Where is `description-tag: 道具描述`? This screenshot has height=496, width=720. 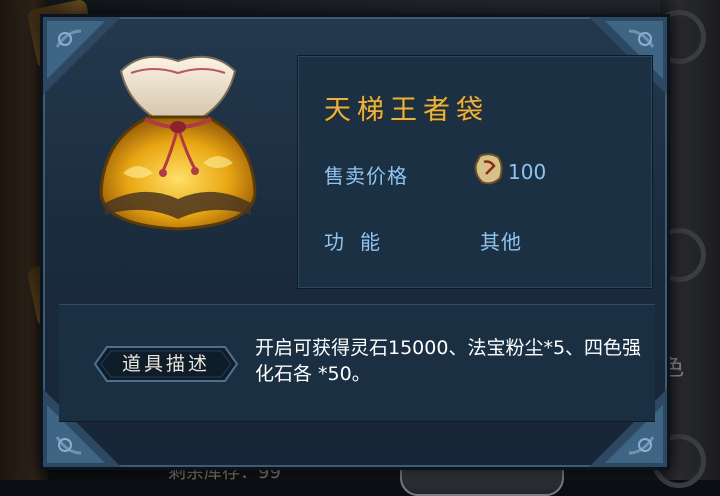
description-tag: 道具描述 is located at coordinates (166, 364).